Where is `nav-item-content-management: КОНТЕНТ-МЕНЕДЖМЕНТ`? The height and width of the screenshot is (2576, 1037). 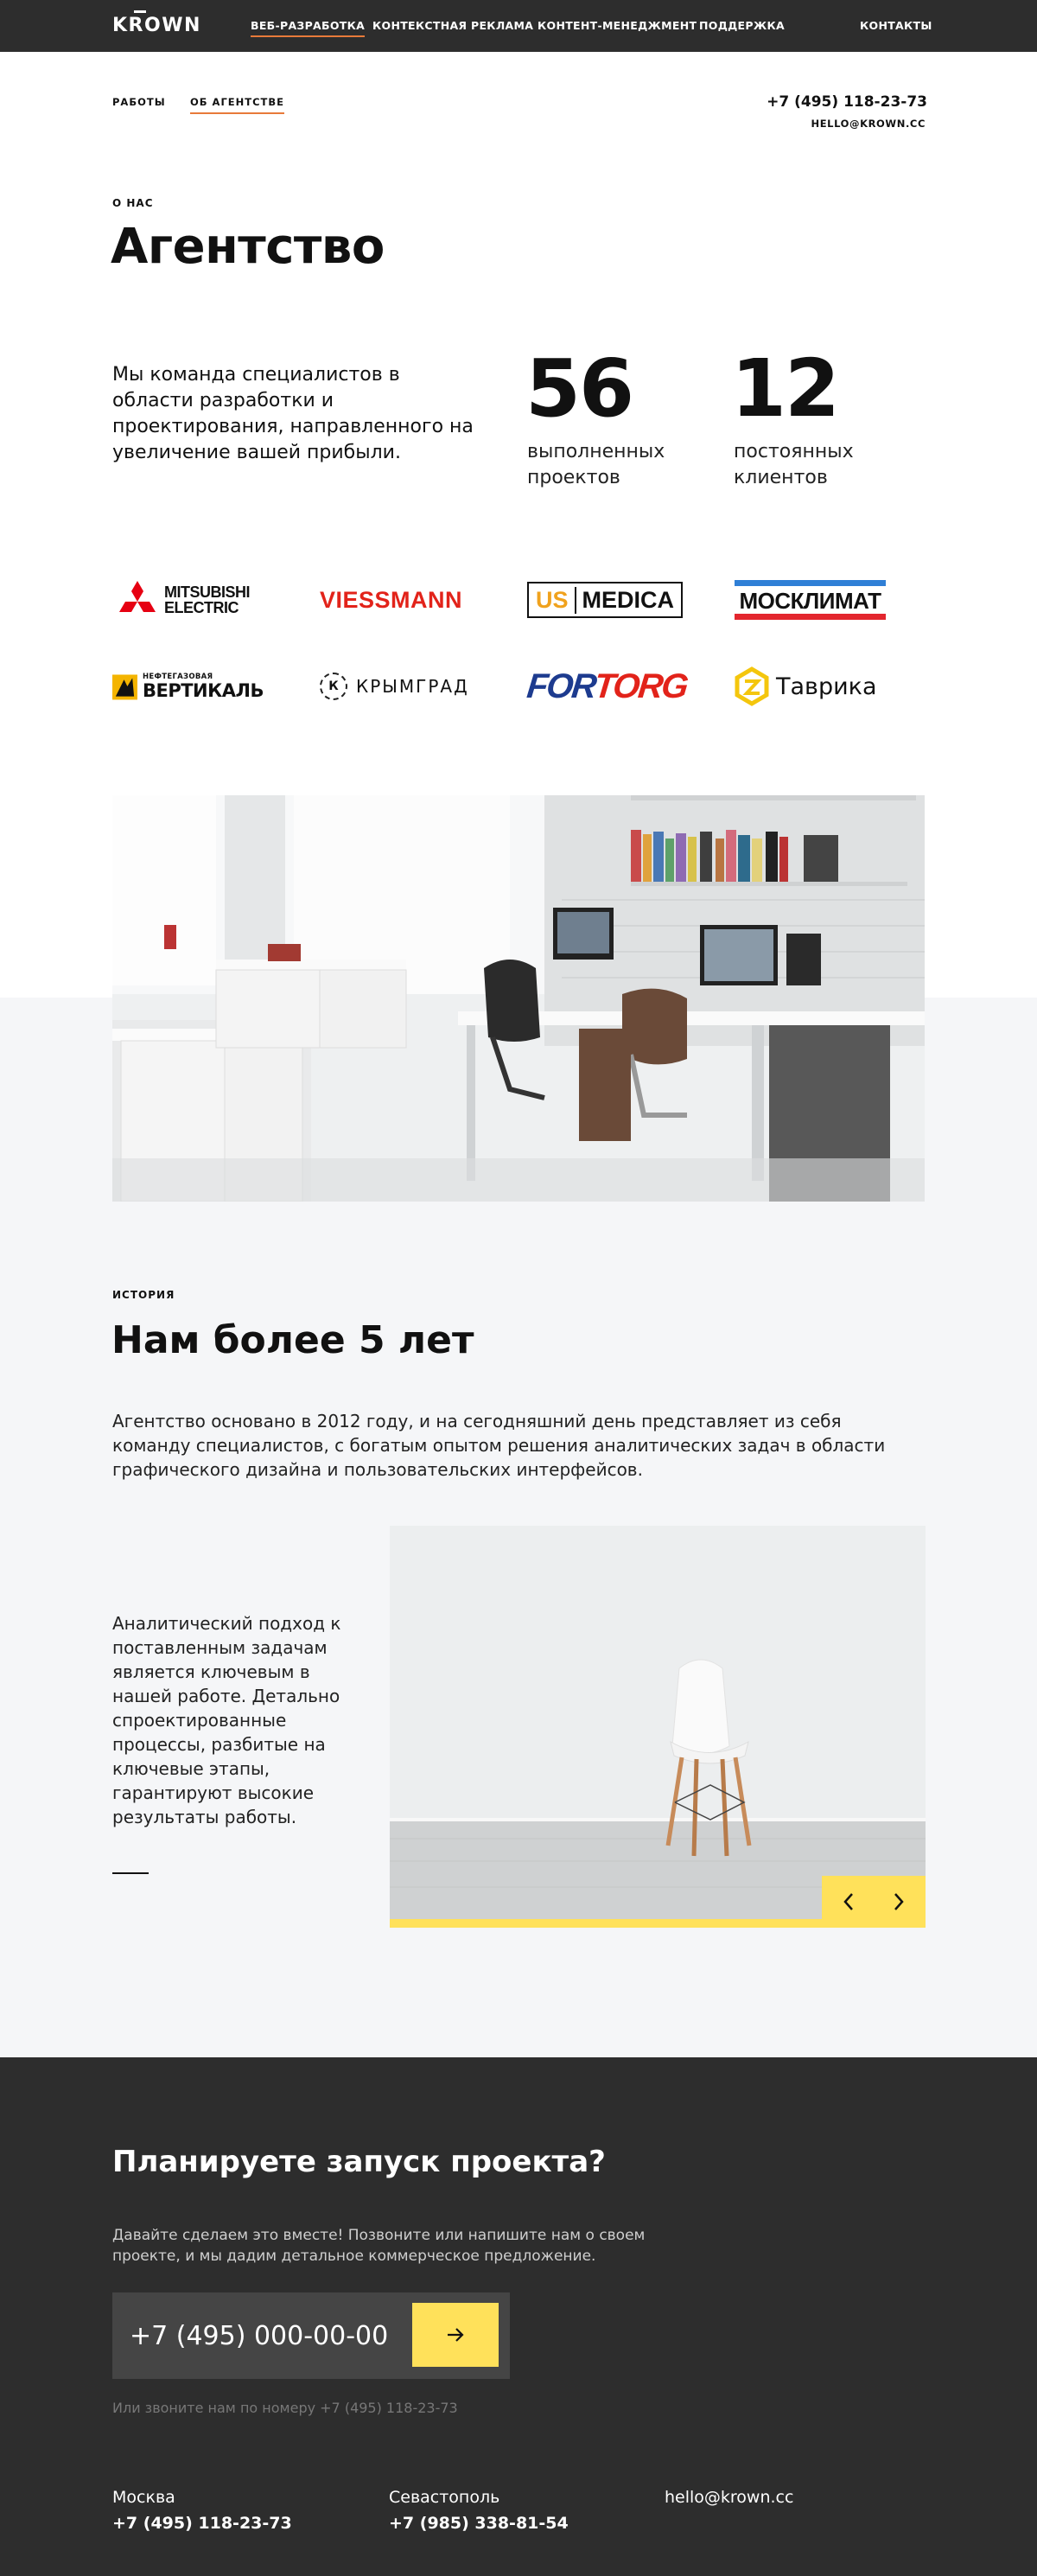
nav-item-content-management: КОНТЕНТ-МЕНЕДЖМЕНТ is located at coordinates (617, 26).